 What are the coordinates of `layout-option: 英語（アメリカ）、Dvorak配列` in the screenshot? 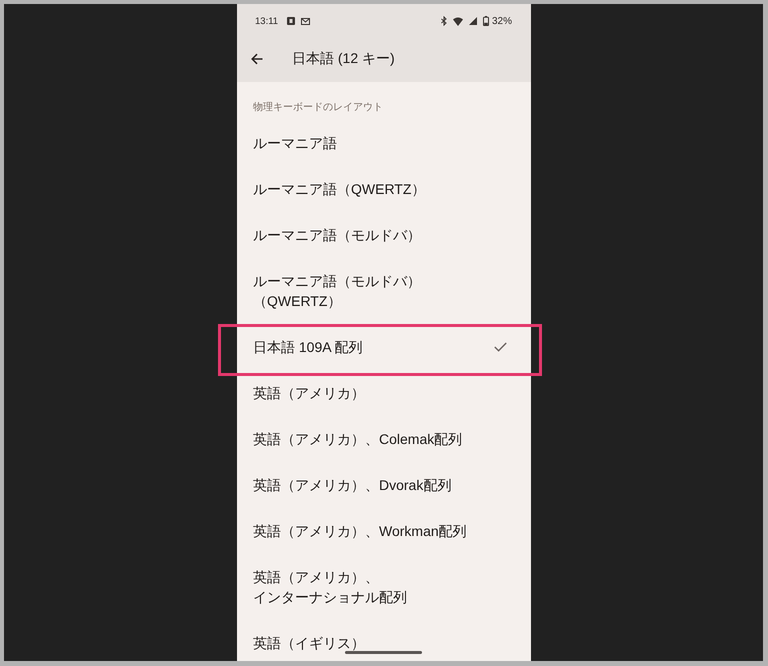 It's located at (384, 485).